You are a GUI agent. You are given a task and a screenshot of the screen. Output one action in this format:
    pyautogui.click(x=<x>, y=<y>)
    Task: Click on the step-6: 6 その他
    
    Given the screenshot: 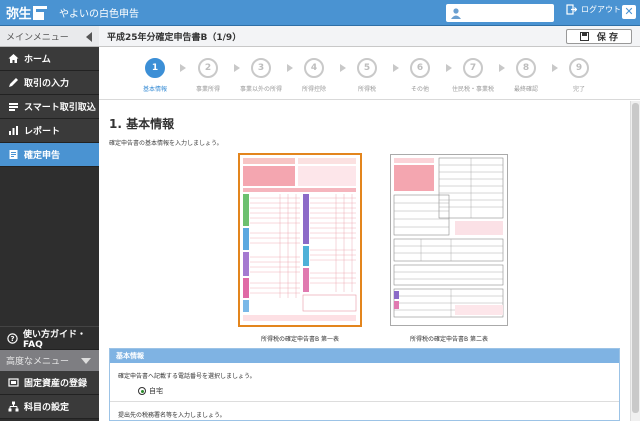 What is the action you would take?
    pyautogui.click(x=420, y=75)
    